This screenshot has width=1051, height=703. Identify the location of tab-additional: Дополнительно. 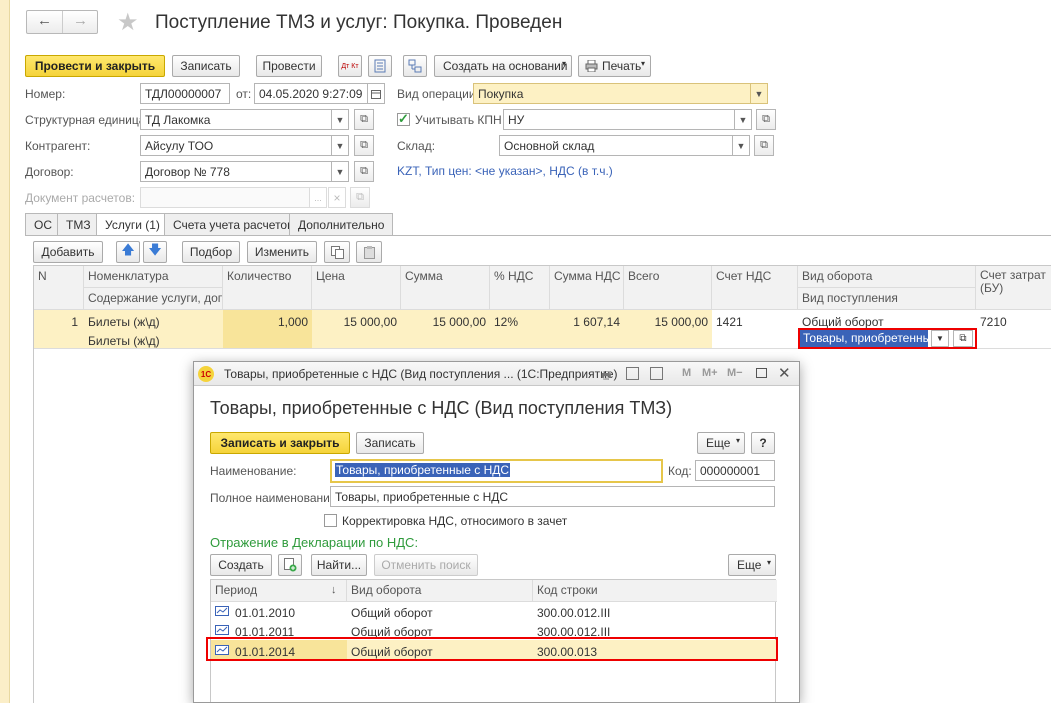
(341, 224).